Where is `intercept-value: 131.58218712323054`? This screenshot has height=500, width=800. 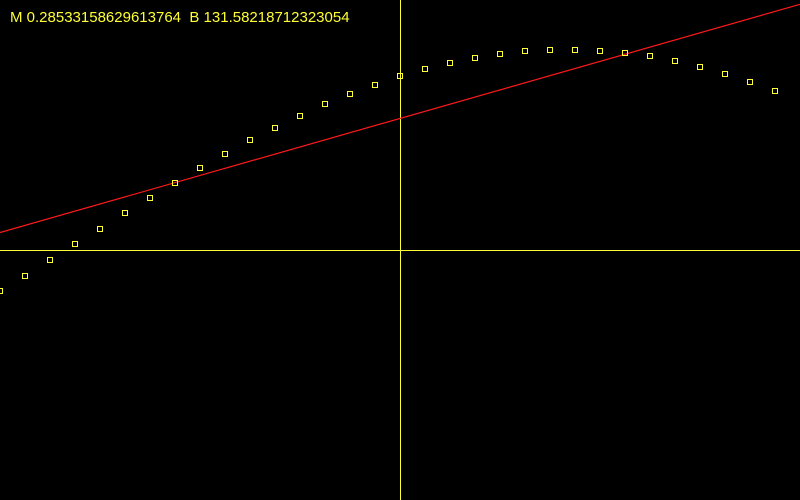
intercept-value: 131.58218712323054 is located at coordinates (276, 17).